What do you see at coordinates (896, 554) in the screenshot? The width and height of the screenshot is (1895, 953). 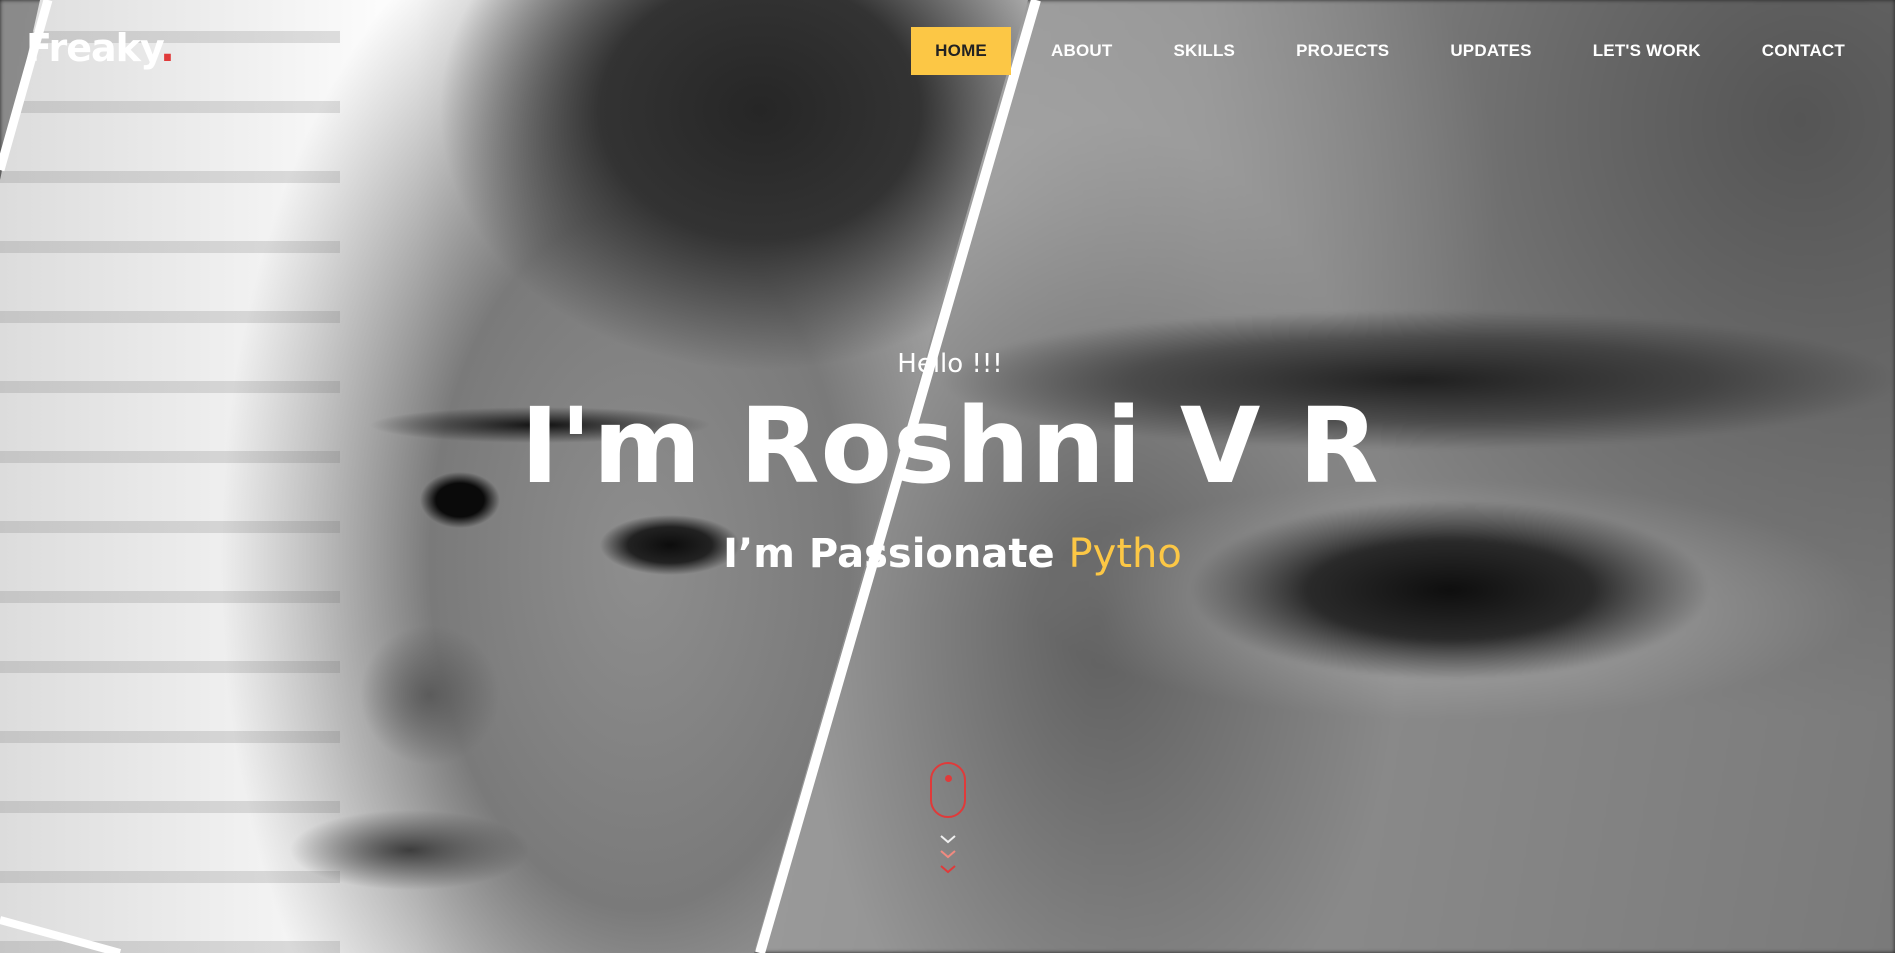 I see `tagline-prefix: I’m Passionate` at bounding box center [896, 554].